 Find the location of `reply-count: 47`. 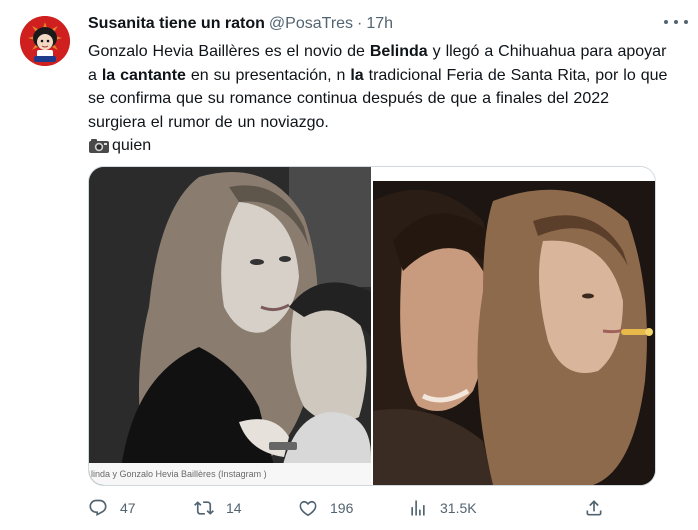

reply-count: 47 is located at coordinates (128, 508).